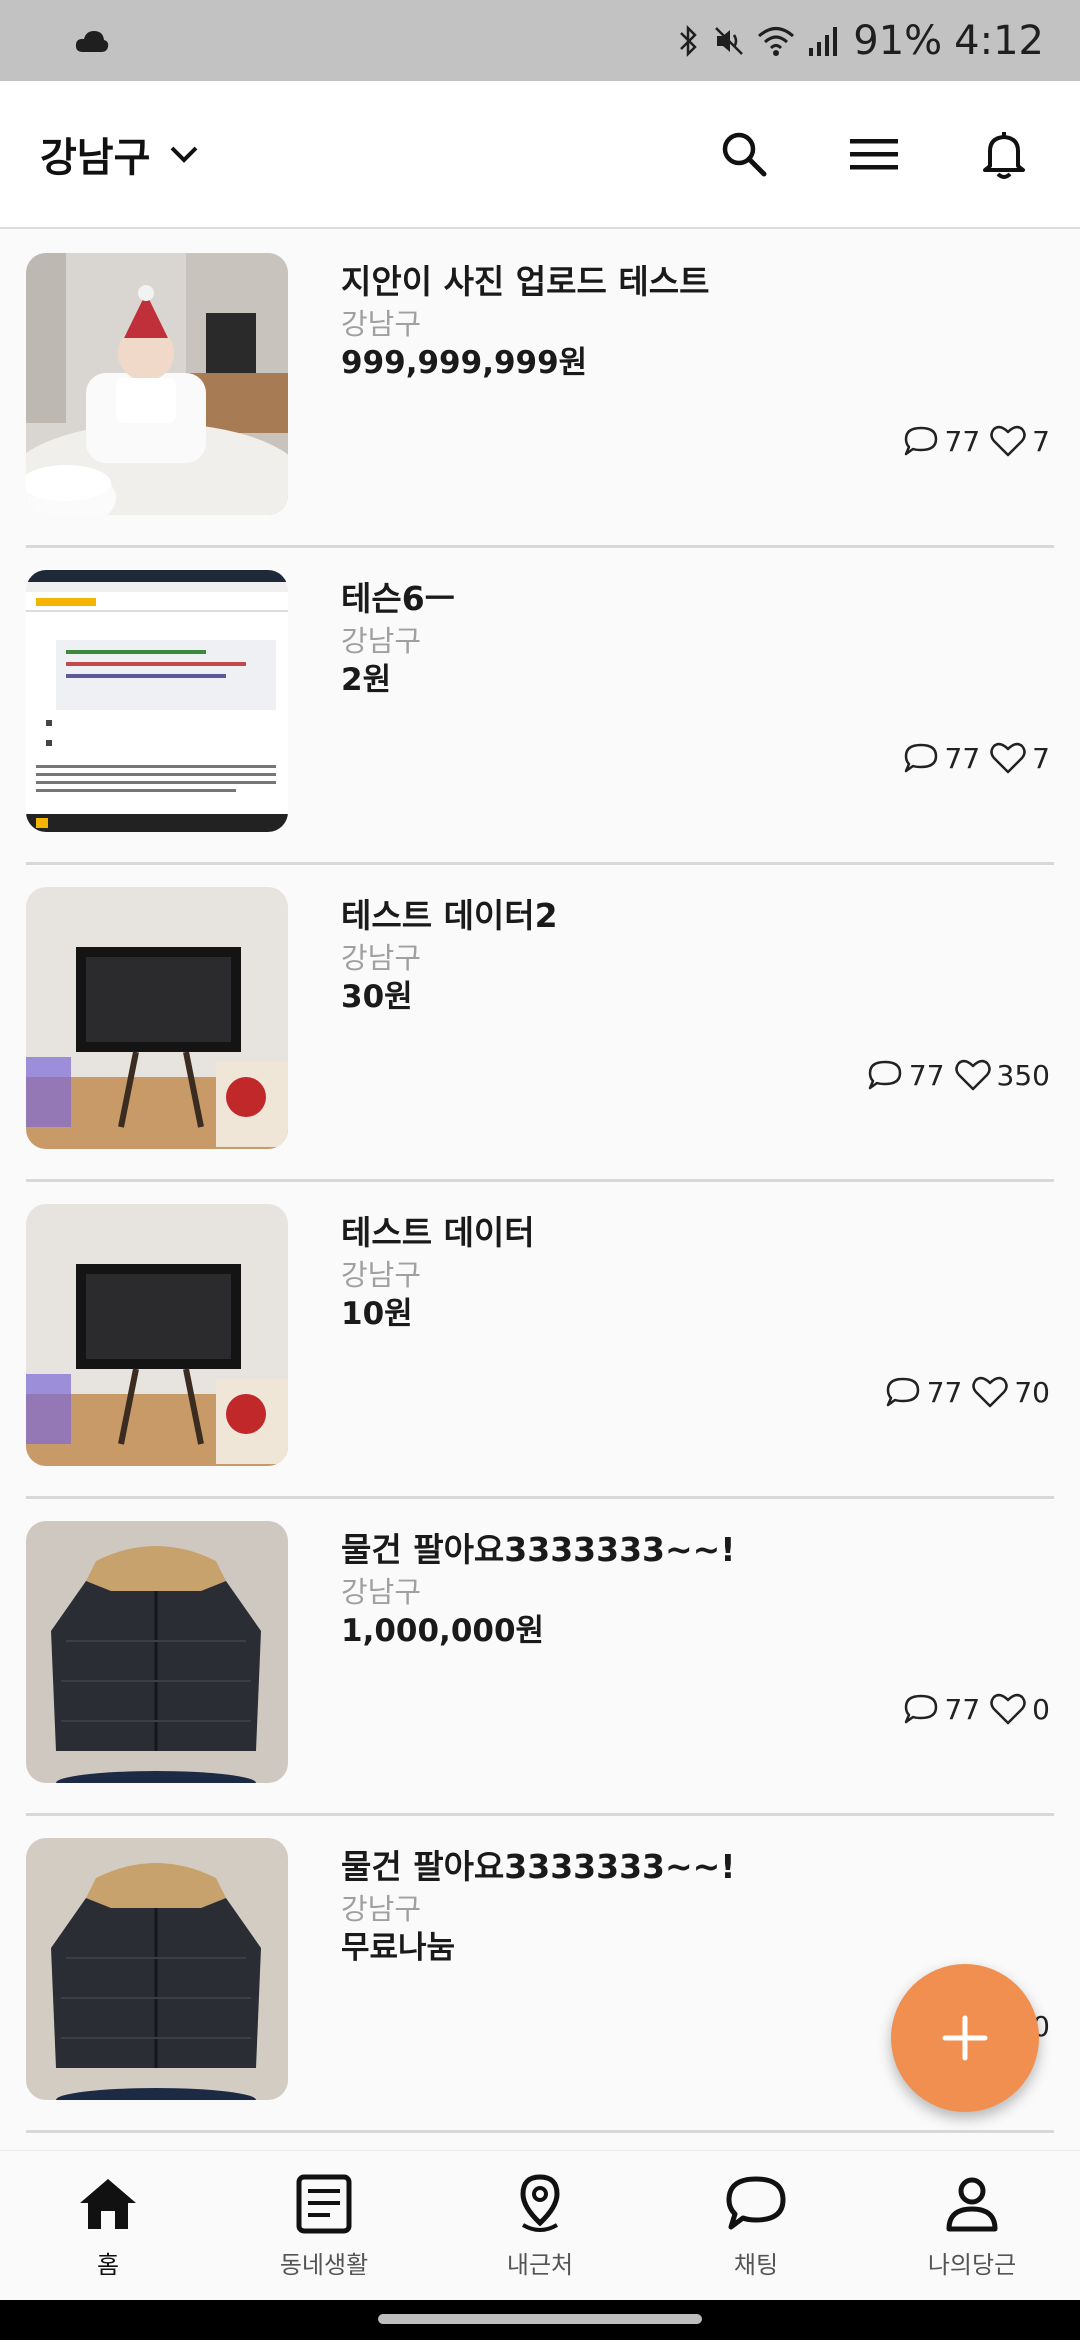  I want to click on chat-icon, so click(756, 2203).